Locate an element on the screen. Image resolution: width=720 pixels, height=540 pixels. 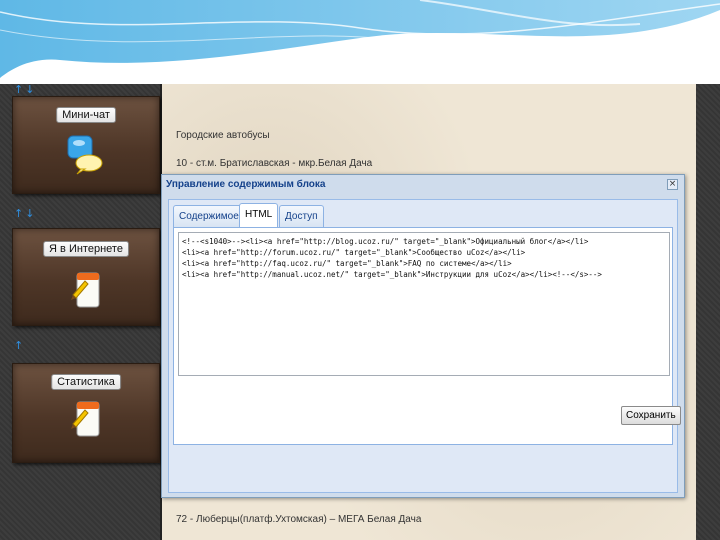
tab-access: Доступ is located at coordinates (301, 216).